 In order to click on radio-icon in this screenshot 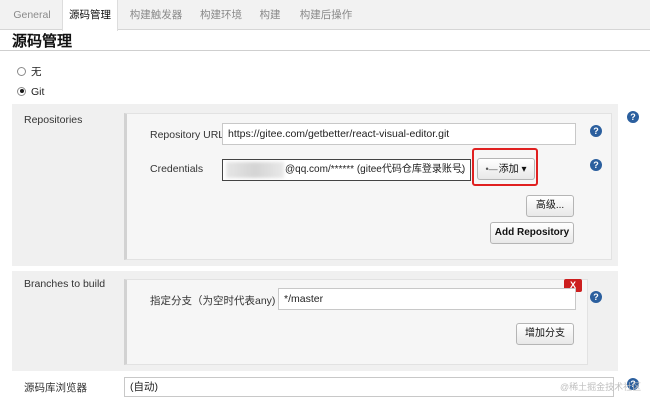, I will do `click(21, 71)`.